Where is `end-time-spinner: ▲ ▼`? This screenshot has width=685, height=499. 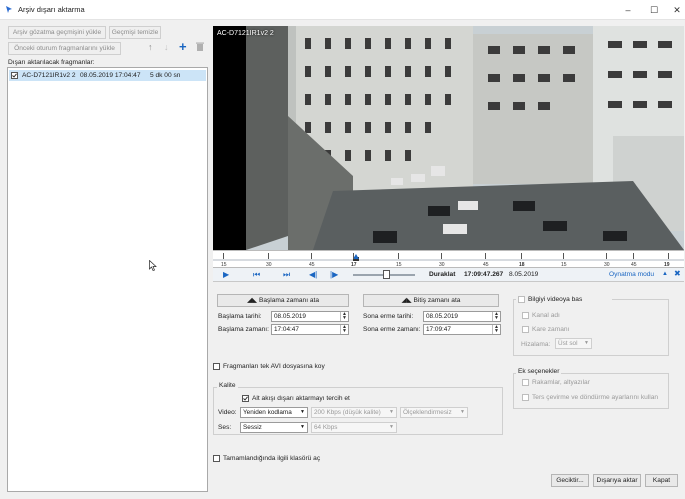
end-time-spinner: ▲ ▼ is located at coordinates (496, 329).